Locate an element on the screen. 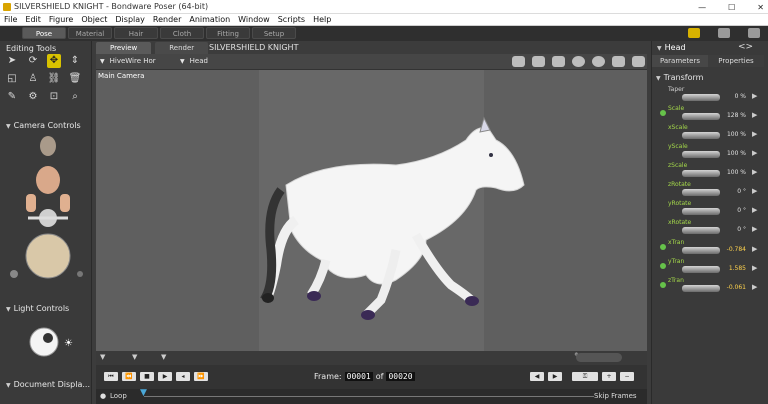 Image resolution: width=768 pixels, height=404 pixels. lights-toggle-icon: ▼ is located at coordinates (163, 357).